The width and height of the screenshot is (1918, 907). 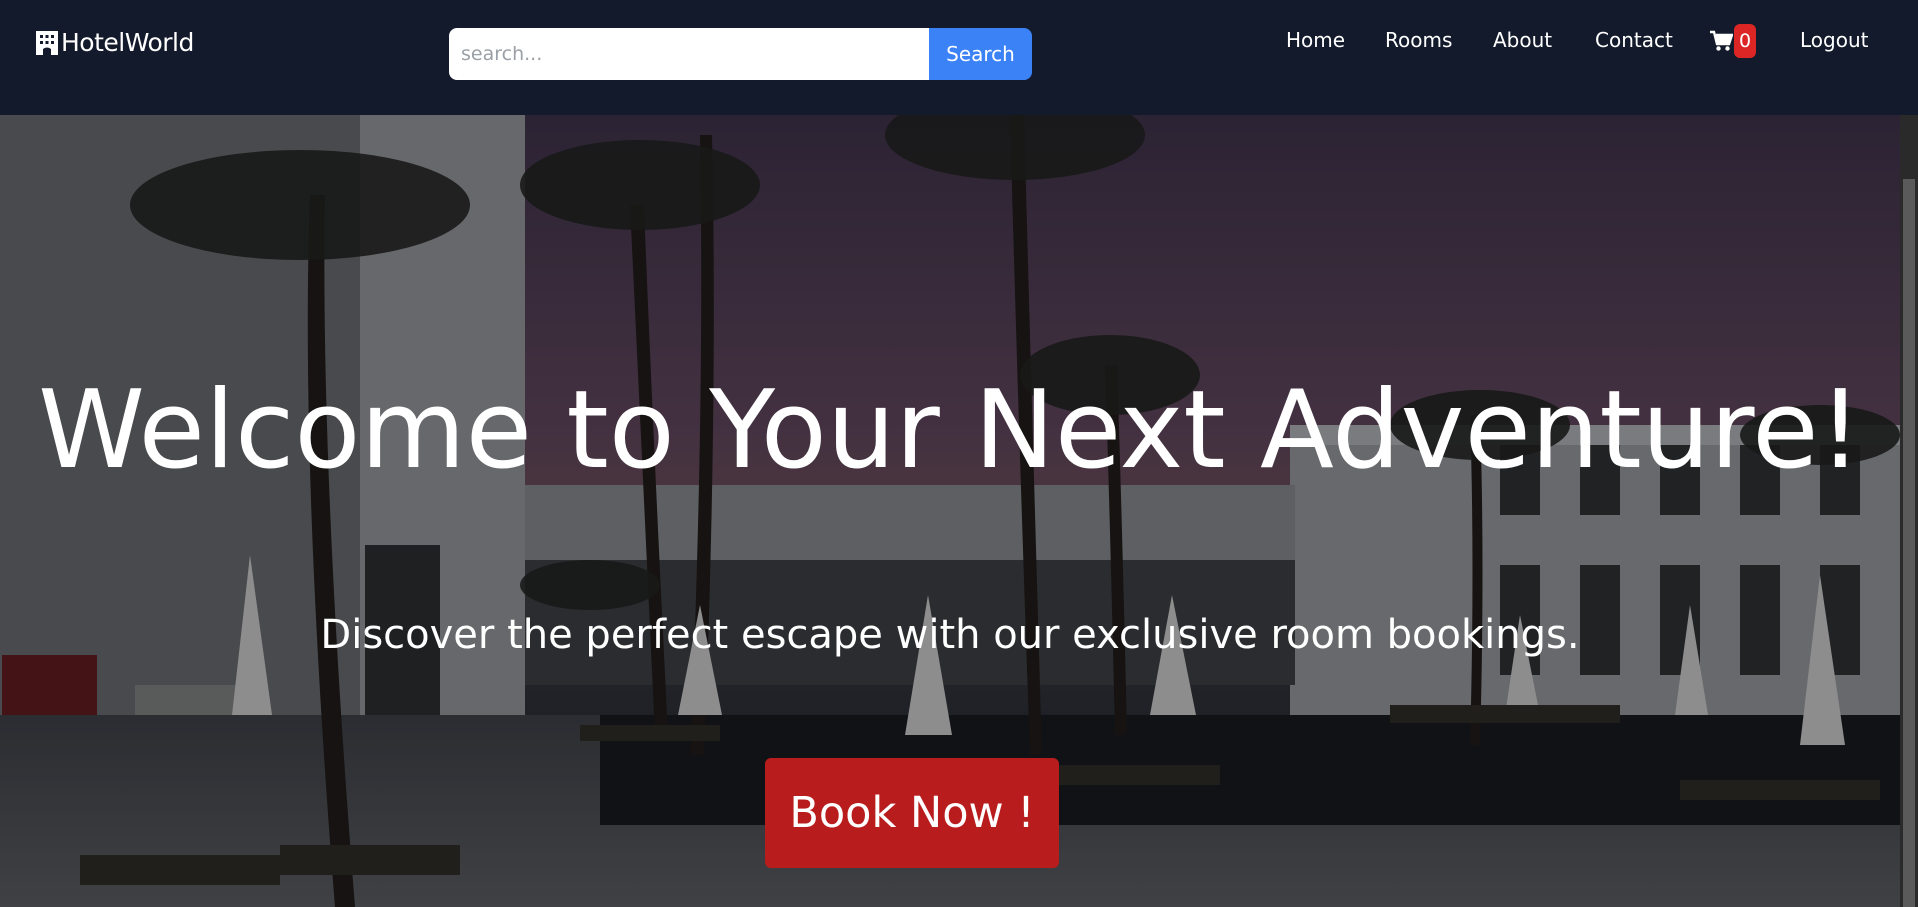 I want to click on book-now-button: Book Now !, so click(x=912, y=813).